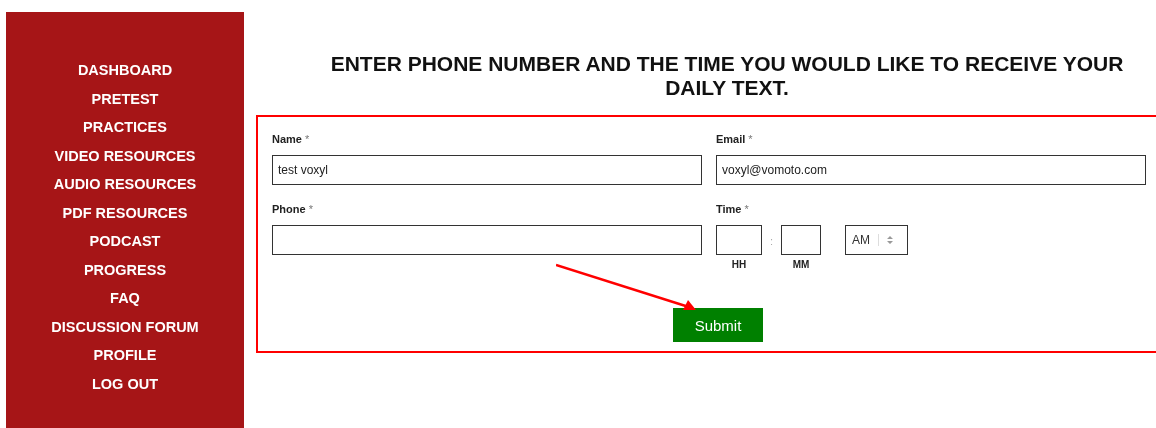  What do you see at coordinates (125, 326) in the screenshot?
I see `sidebar-link: DISCUSSION FORUM` at bounding box center [125, 326].